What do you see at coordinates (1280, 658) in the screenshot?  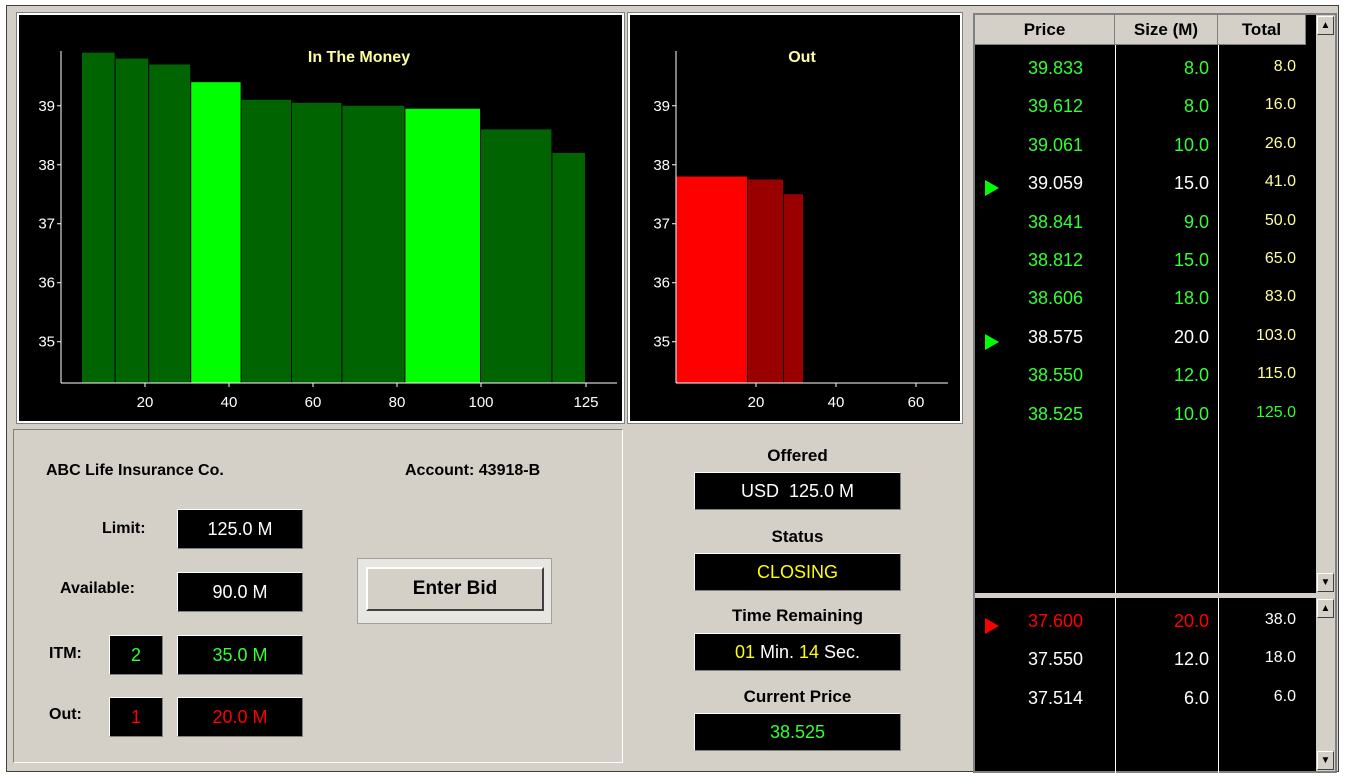 I see `bid-total: 18.0` at bounding box center [1280, 658].